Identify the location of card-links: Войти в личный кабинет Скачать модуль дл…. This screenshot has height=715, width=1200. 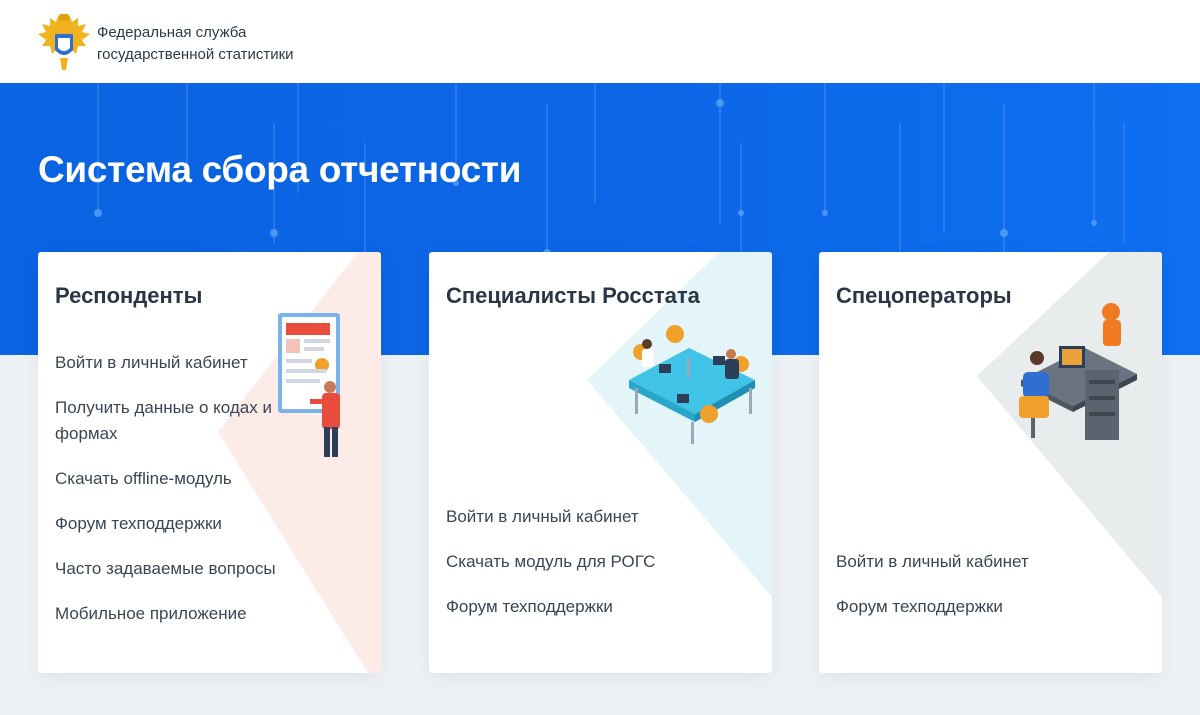
(561, 571).